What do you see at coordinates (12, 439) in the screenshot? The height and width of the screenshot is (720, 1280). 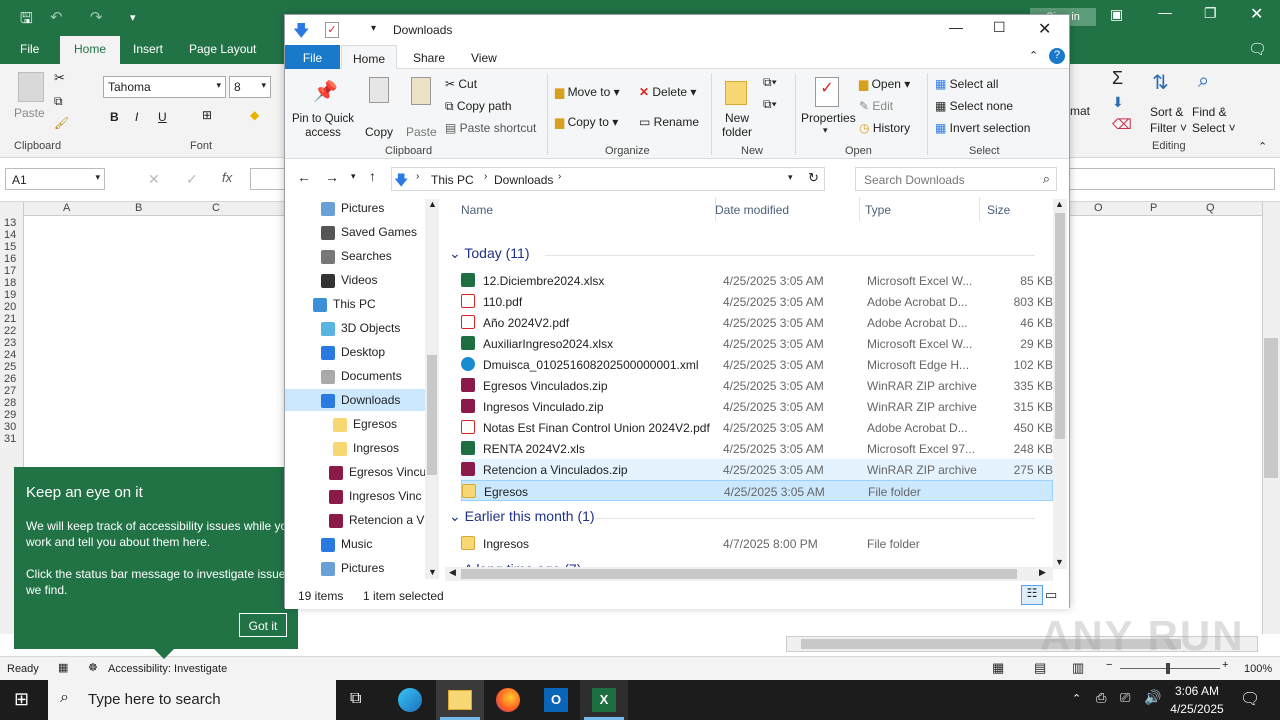 I see `row-number: 31` at bounding box center [12, 439].